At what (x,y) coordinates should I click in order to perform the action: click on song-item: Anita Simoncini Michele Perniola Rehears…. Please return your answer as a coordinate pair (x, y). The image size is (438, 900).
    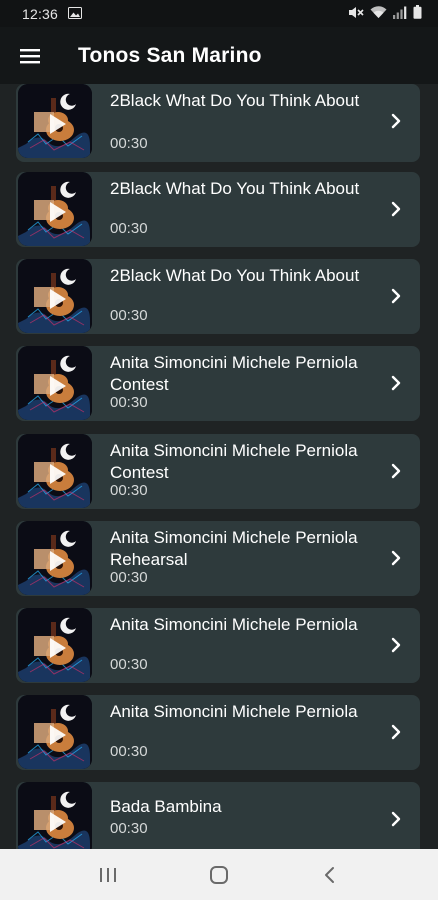
    Looking at the image, I should click on (218, 558).